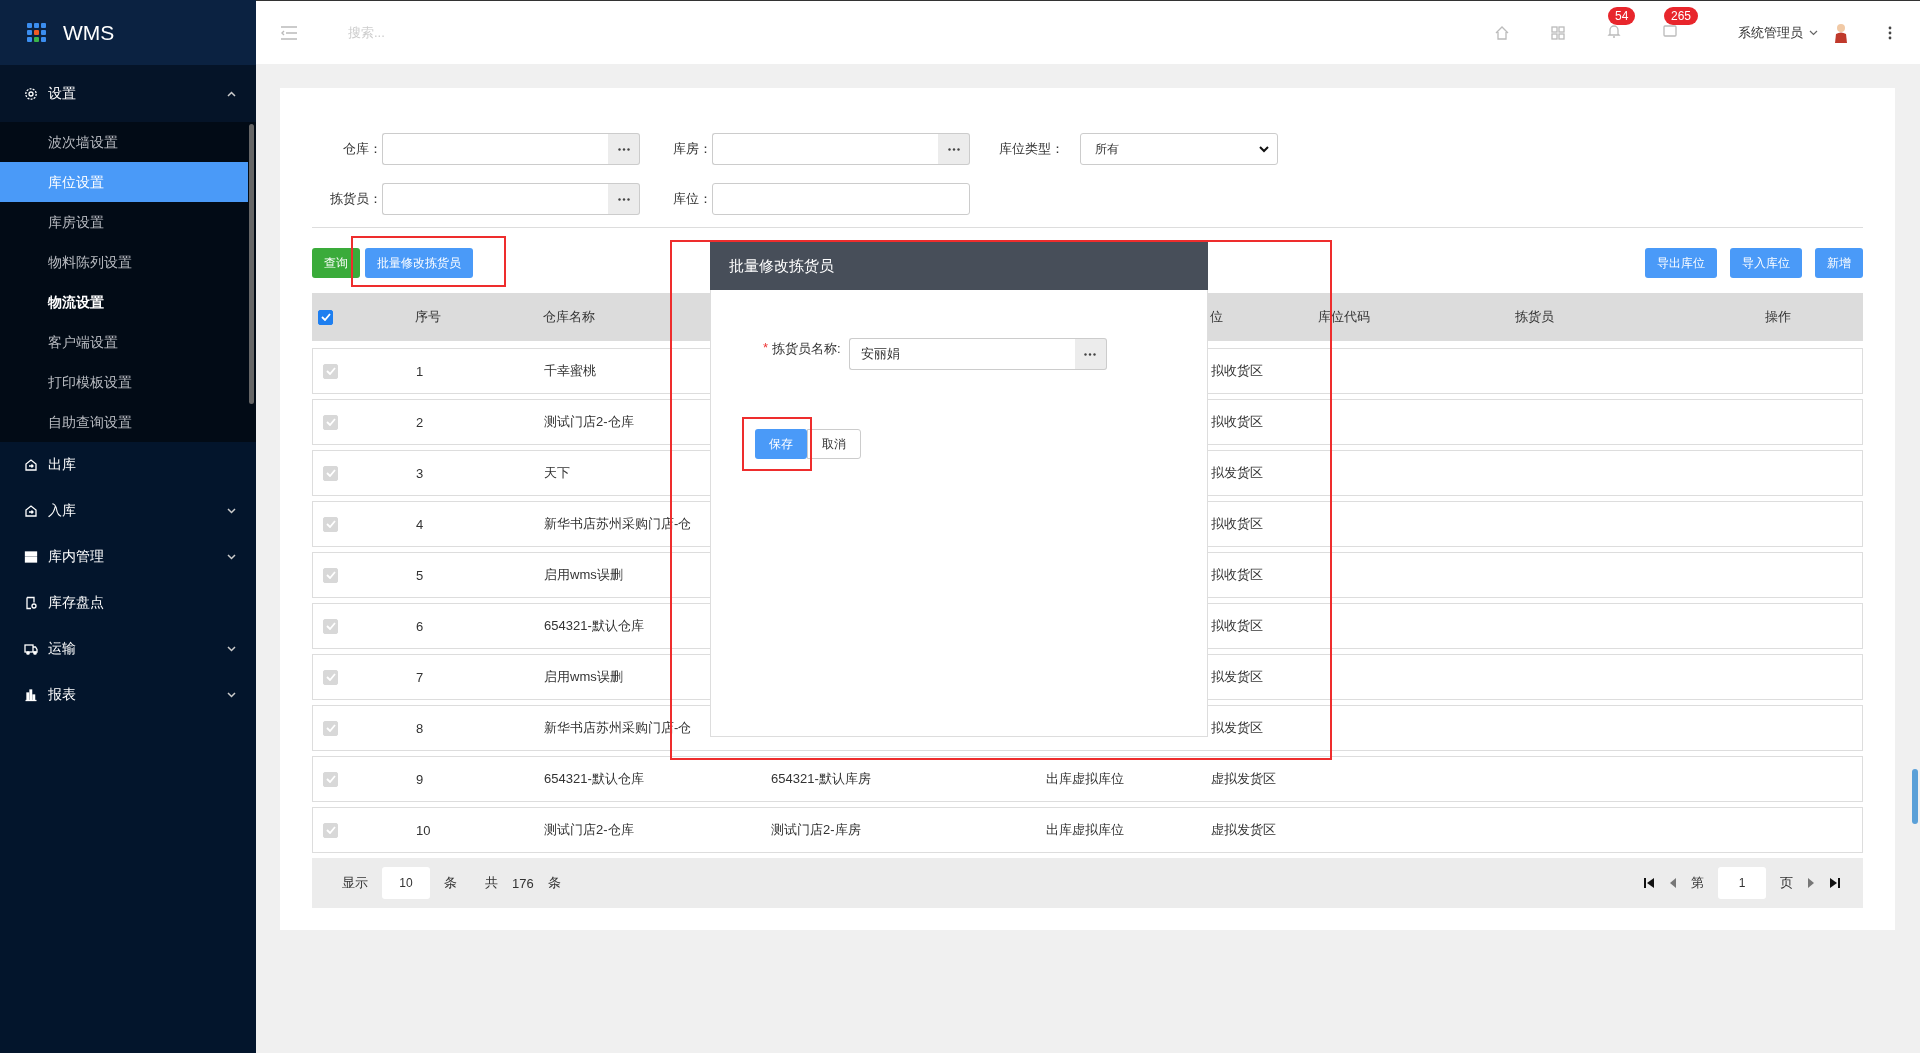 This screenshot has height=1053, width=1920. Describe the element at coordinates (62, 511) in the screenshot. I see `menu-label: 入库` at that location.